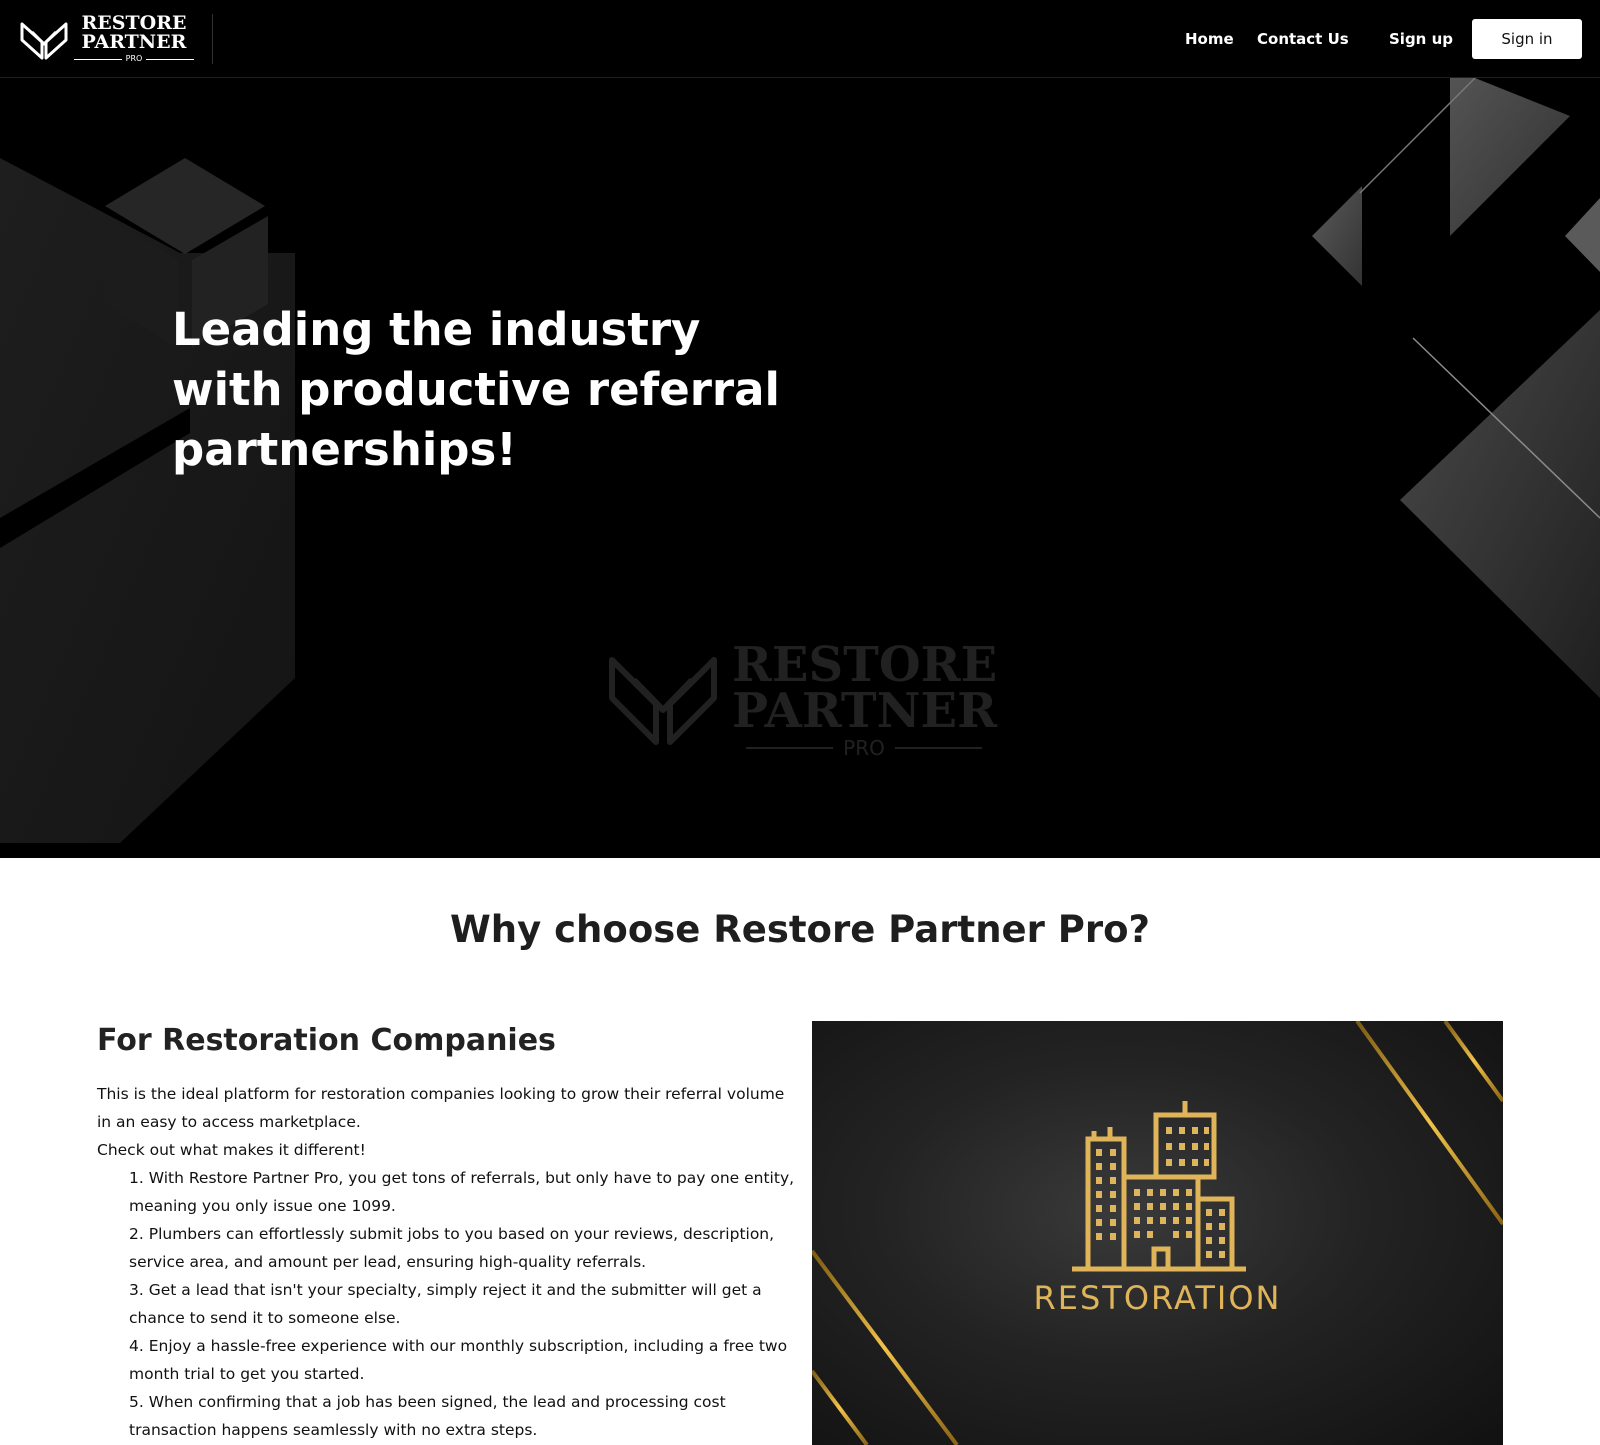 The width and height of the screenshot is (1600, 1445). I want to click on logo-word-pro: PRO, so click(134, 59).